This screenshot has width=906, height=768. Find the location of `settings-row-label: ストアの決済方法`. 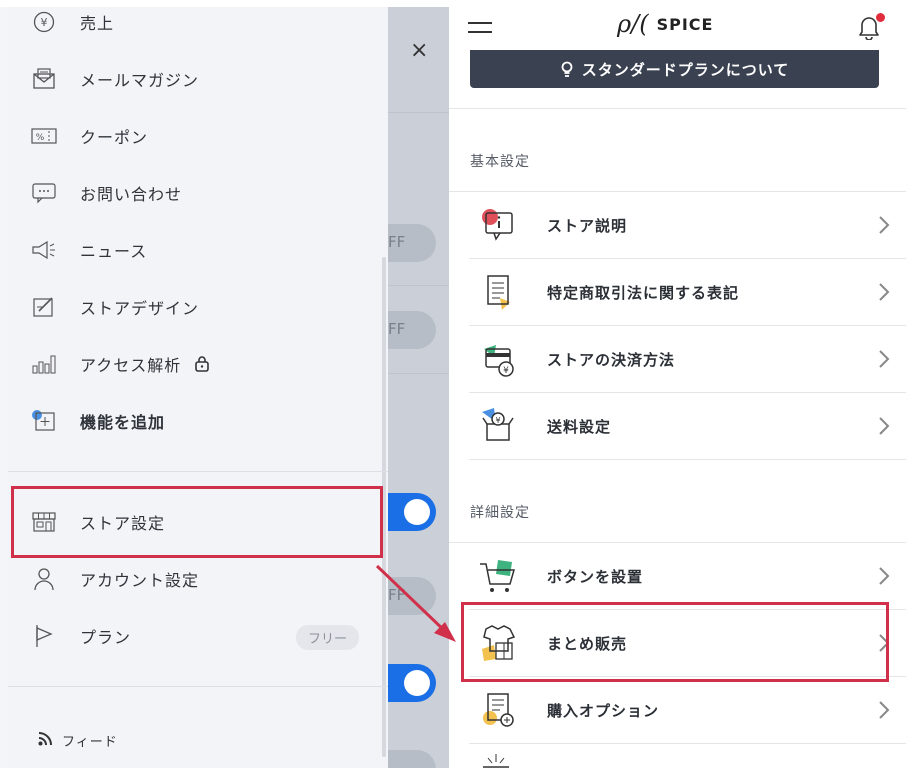

settings-row-label: ストアの決済方法 is located at coordinates (611, 359).